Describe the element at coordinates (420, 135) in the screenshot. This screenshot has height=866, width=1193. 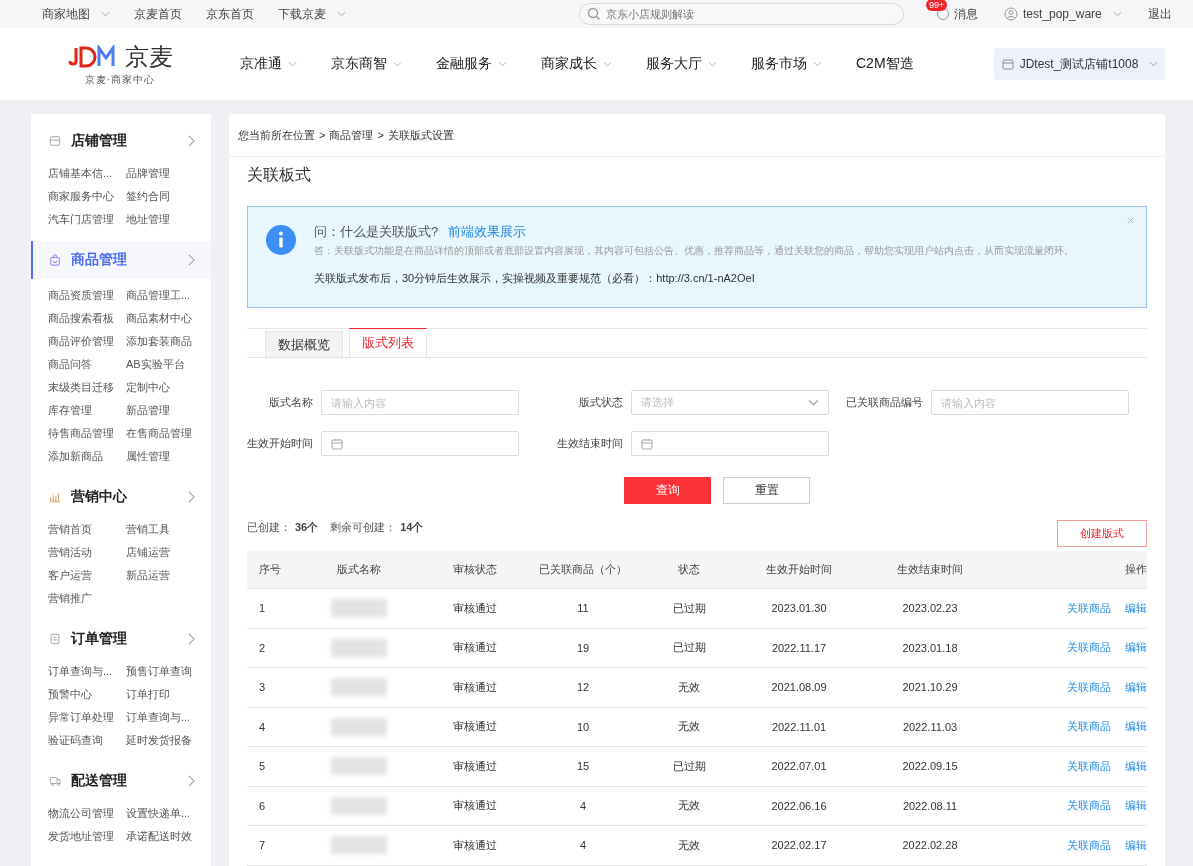
I see `breadcrumb-item: 关联版式设置` at that location.